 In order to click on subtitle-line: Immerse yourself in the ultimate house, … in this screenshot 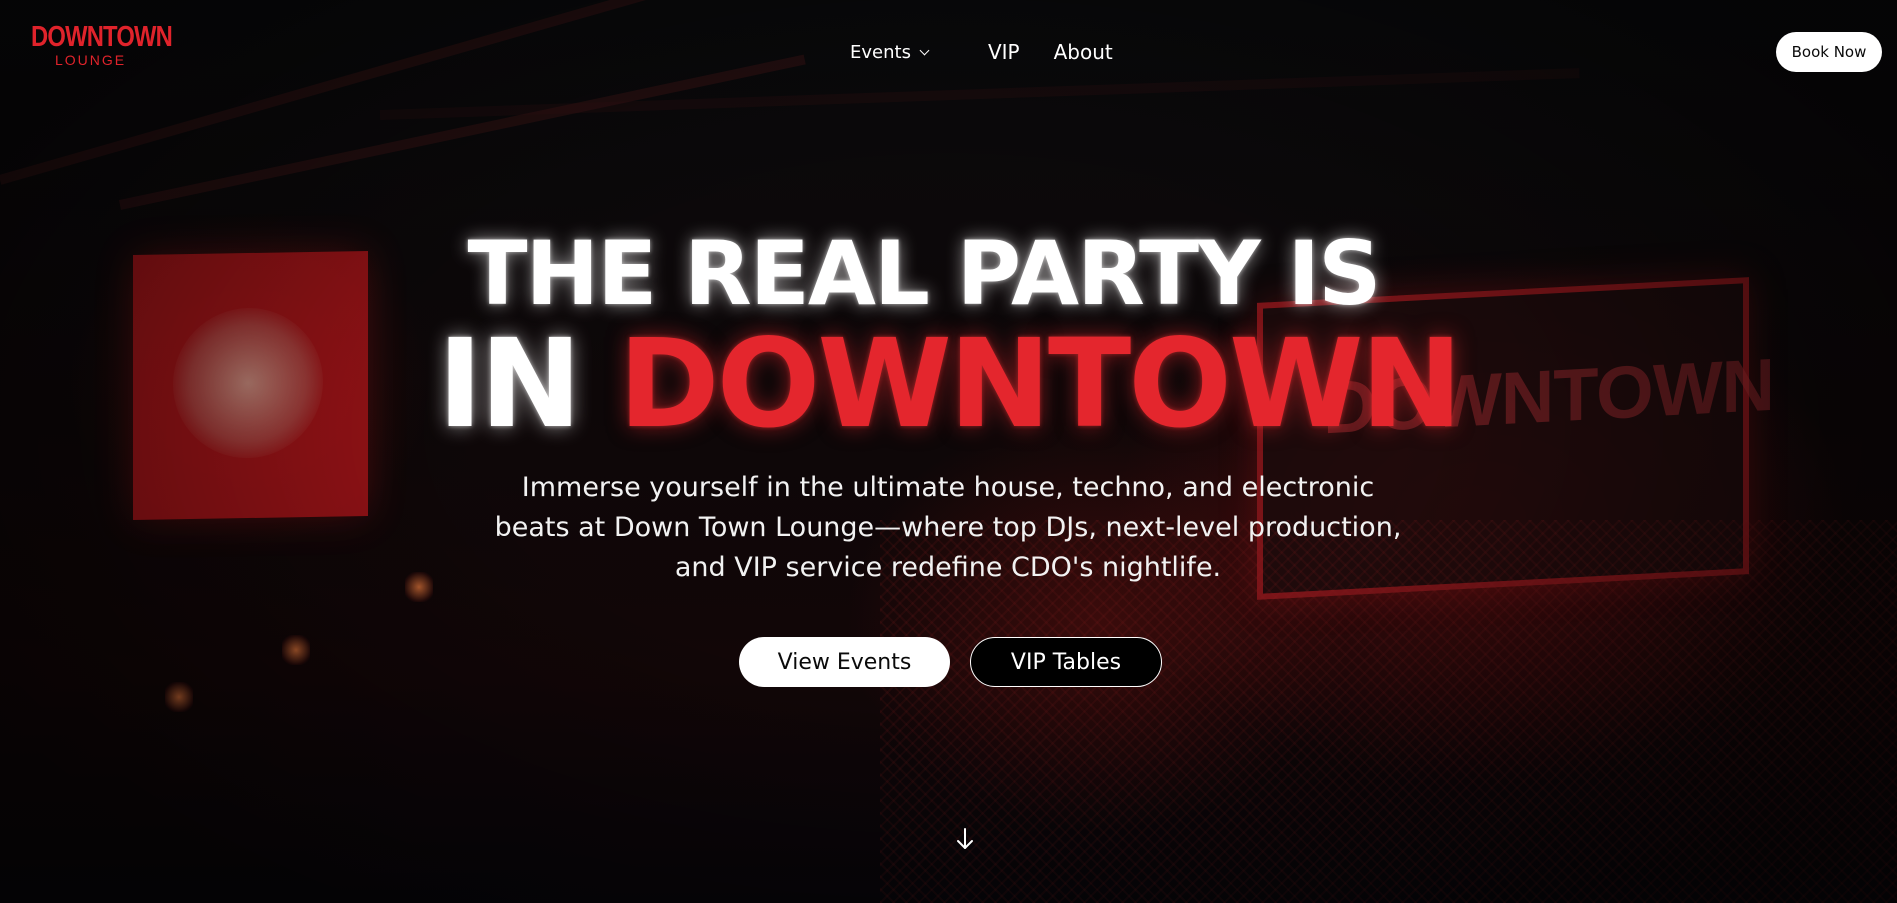, I will do `click(948, 487)`.